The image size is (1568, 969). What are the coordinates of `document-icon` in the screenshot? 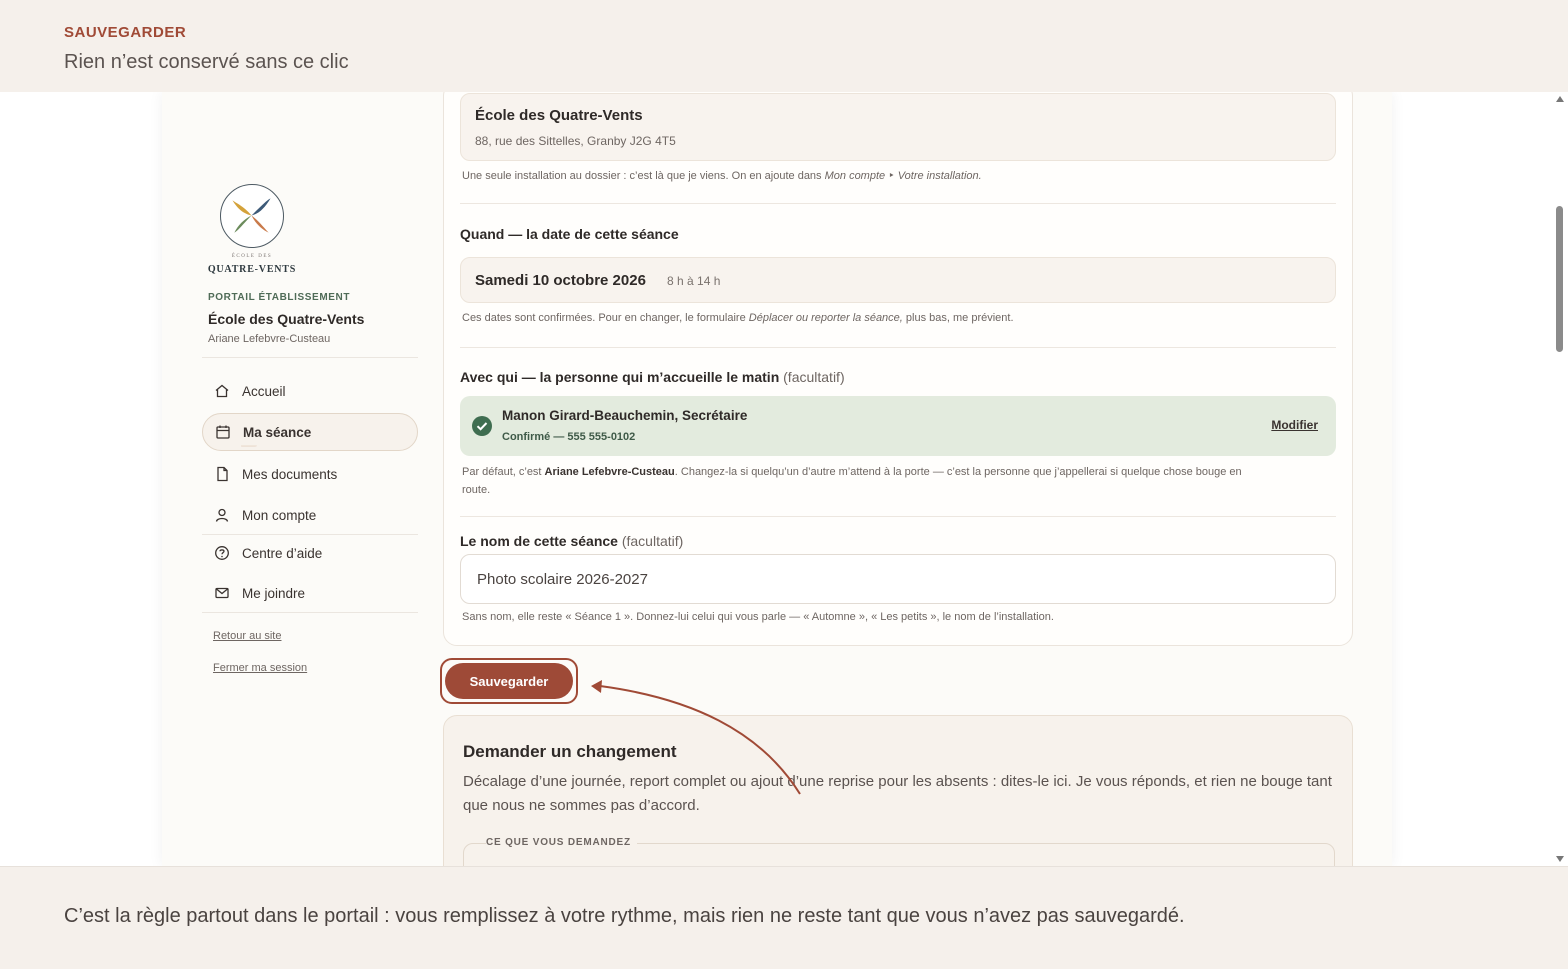 It's located at (222, 474).